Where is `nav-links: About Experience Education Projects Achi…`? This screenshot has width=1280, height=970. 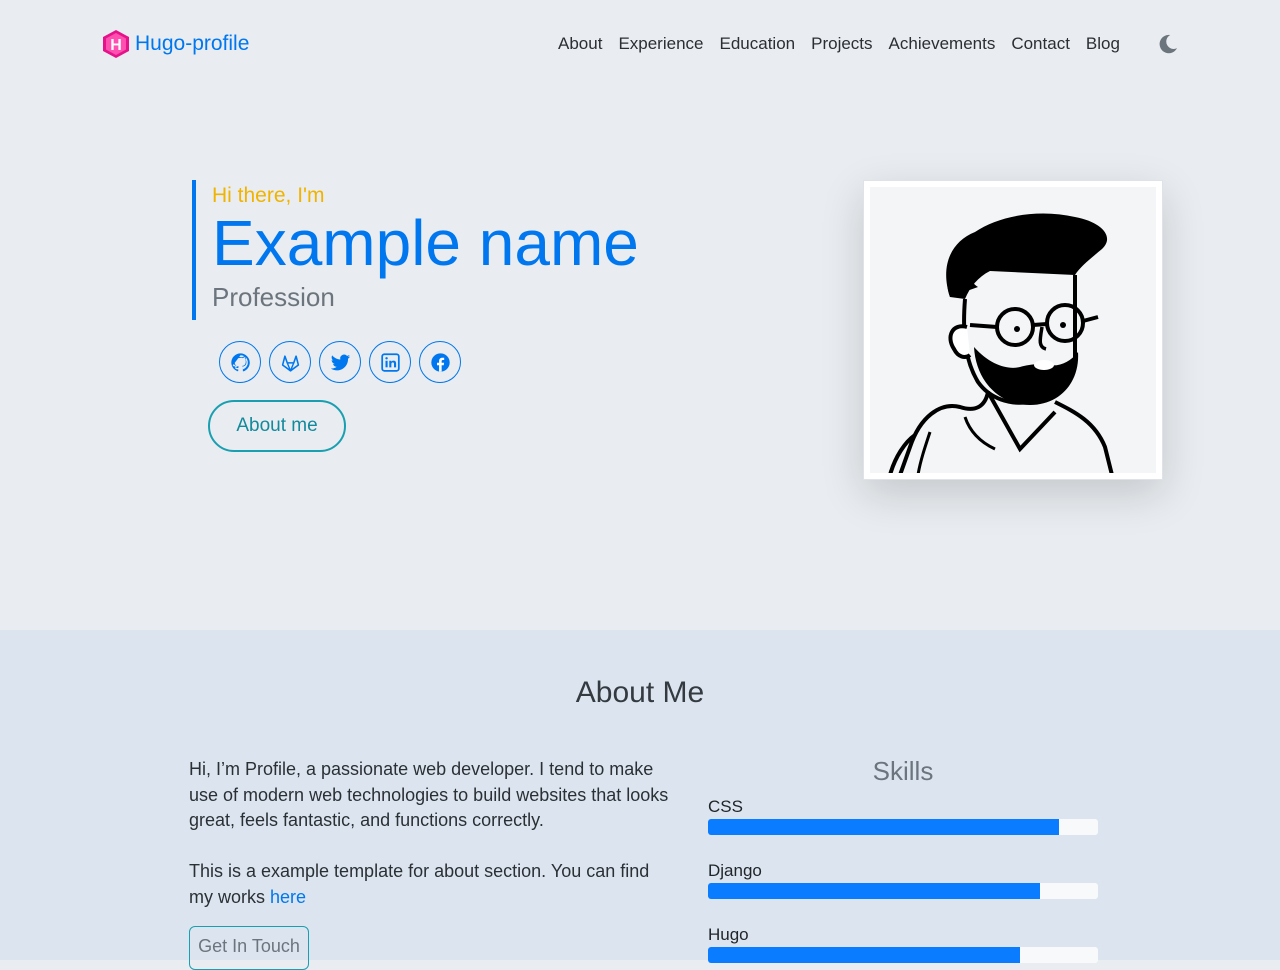 nav-links: About Experience Education Projects Achi… is located at coordinates (839, 44).